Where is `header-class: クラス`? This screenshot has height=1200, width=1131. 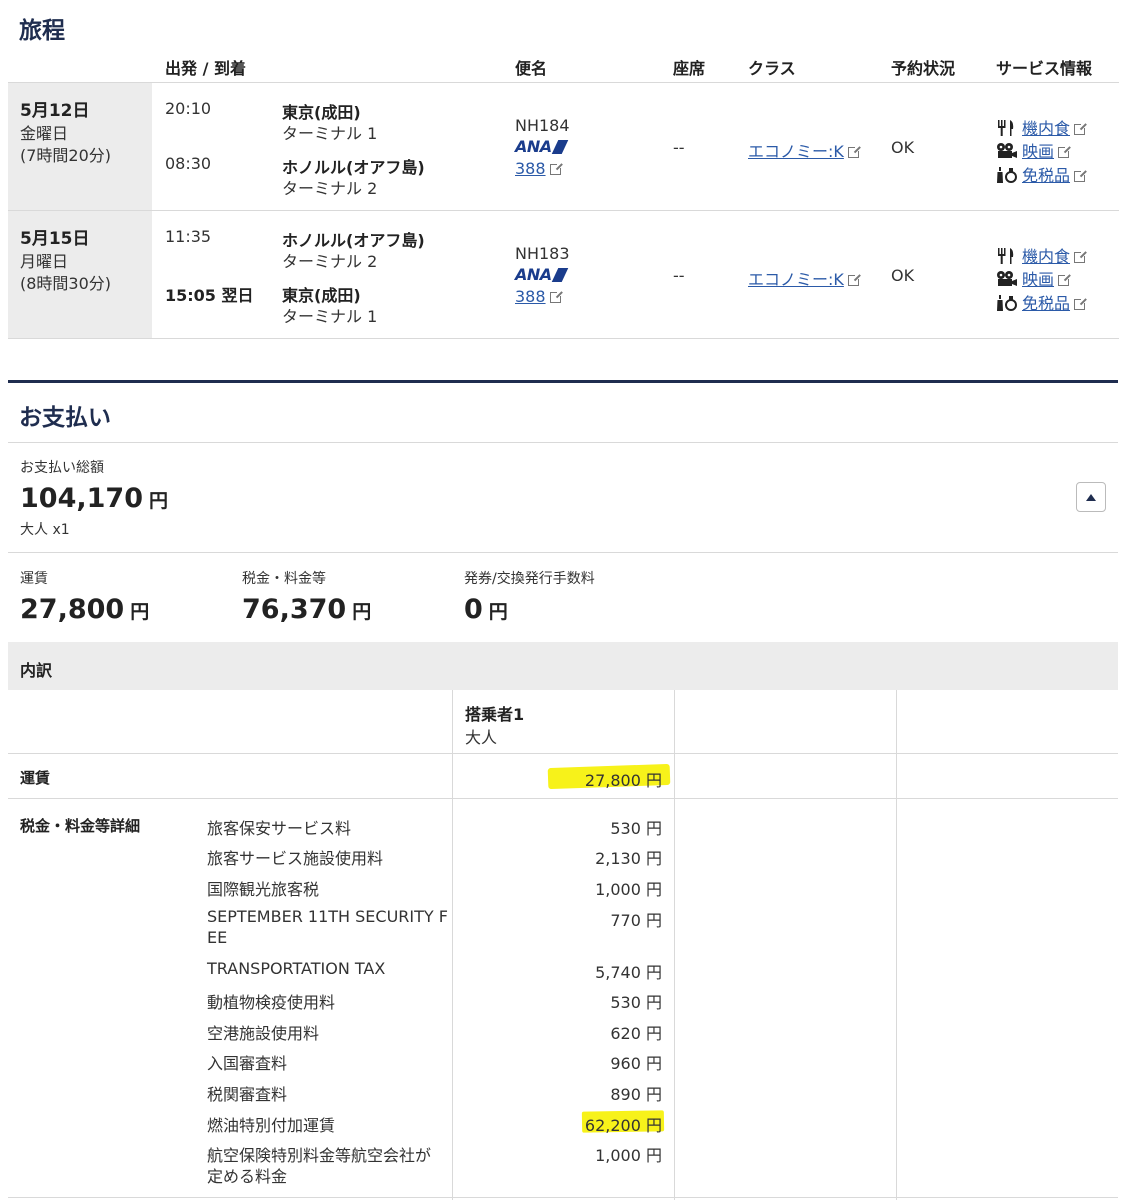
header-class: クラス is located at coordinates (772, 68).